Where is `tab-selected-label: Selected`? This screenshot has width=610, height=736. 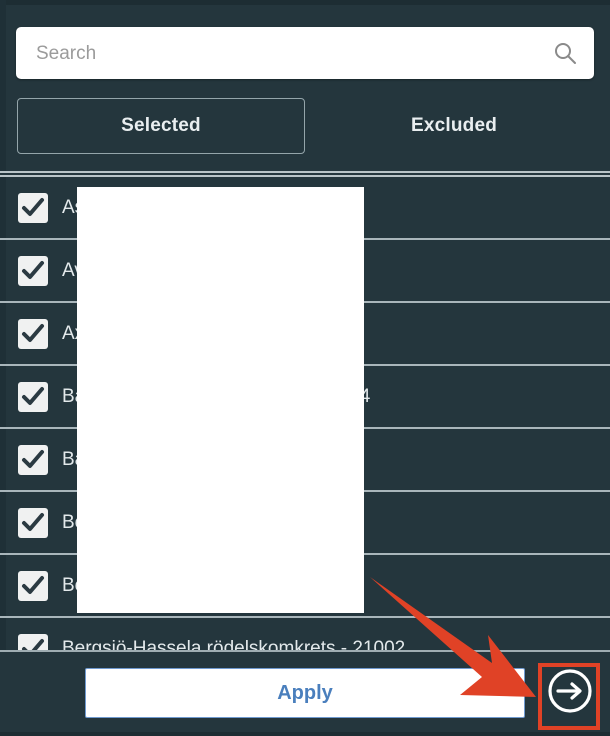
tab-selected-label: Selected is located at coordinates (161, 125).